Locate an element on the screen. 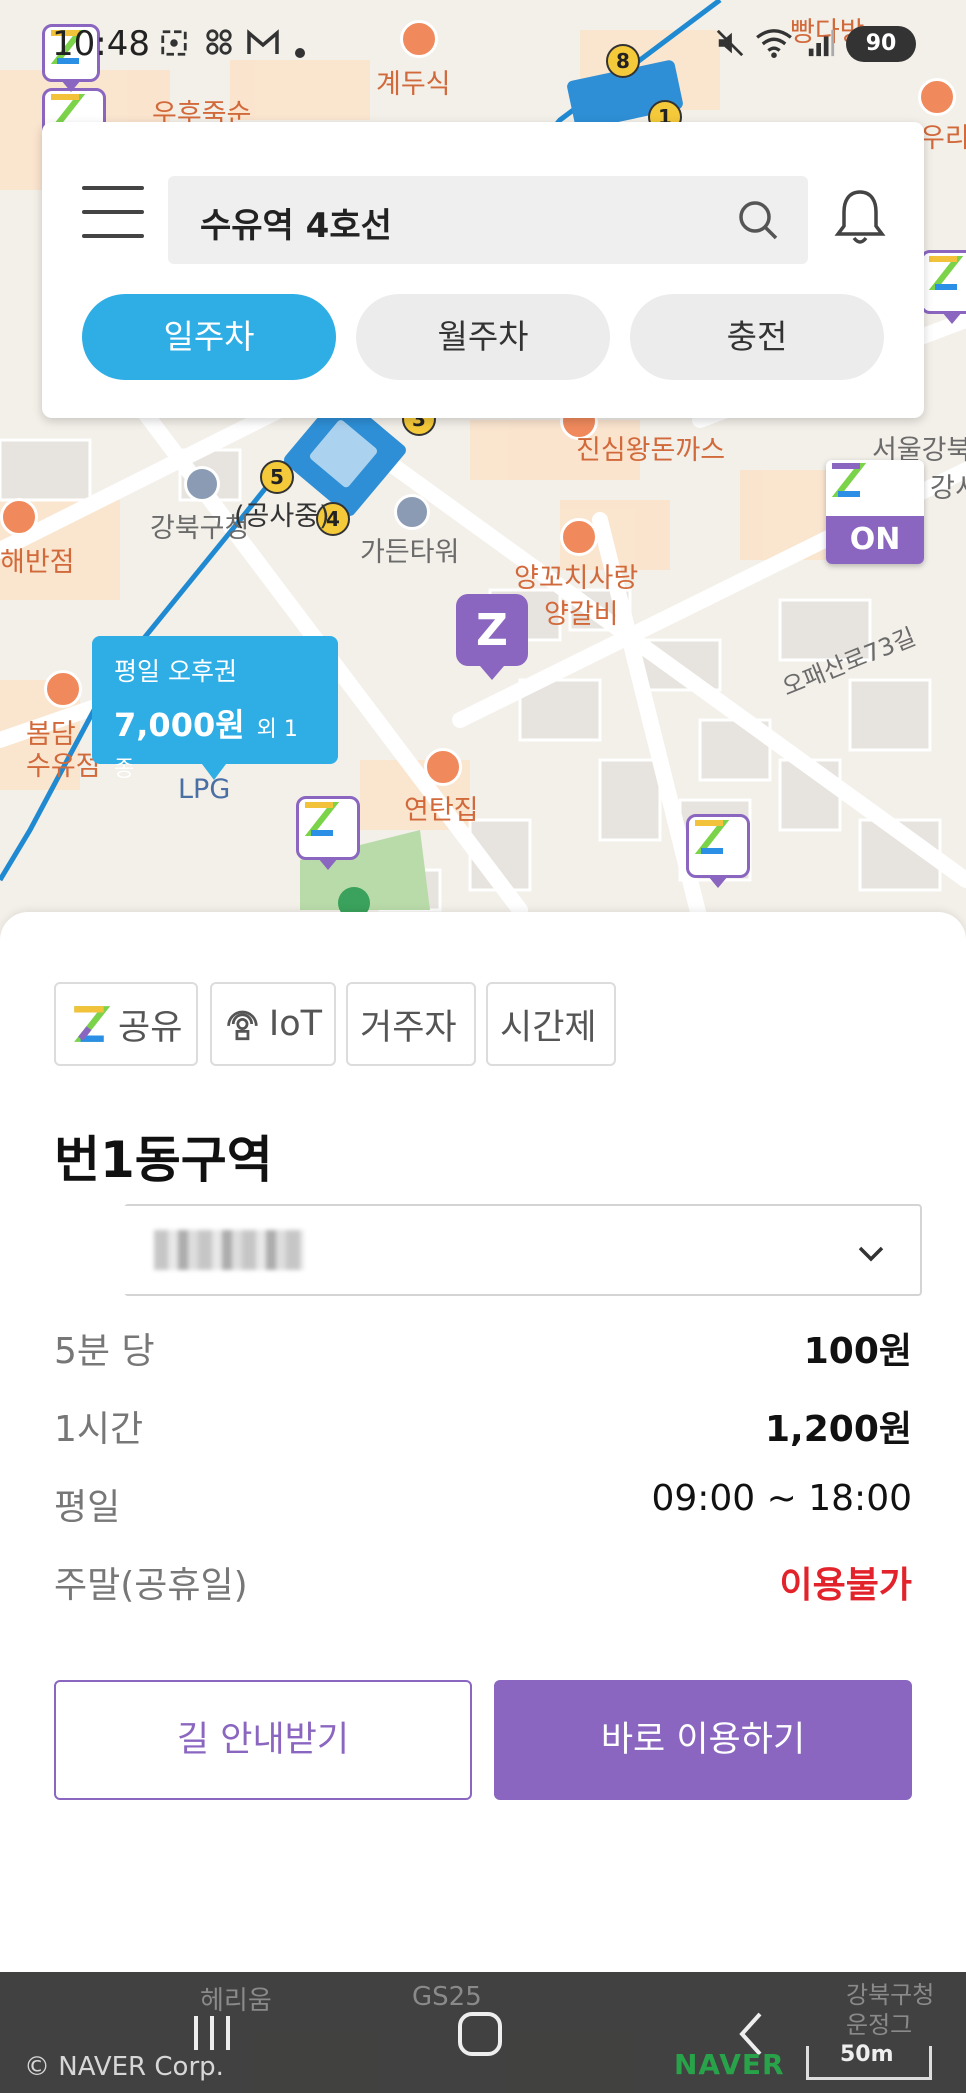  price-row-5min: 5분 당 100원 is located at coordinates (483, 1344).